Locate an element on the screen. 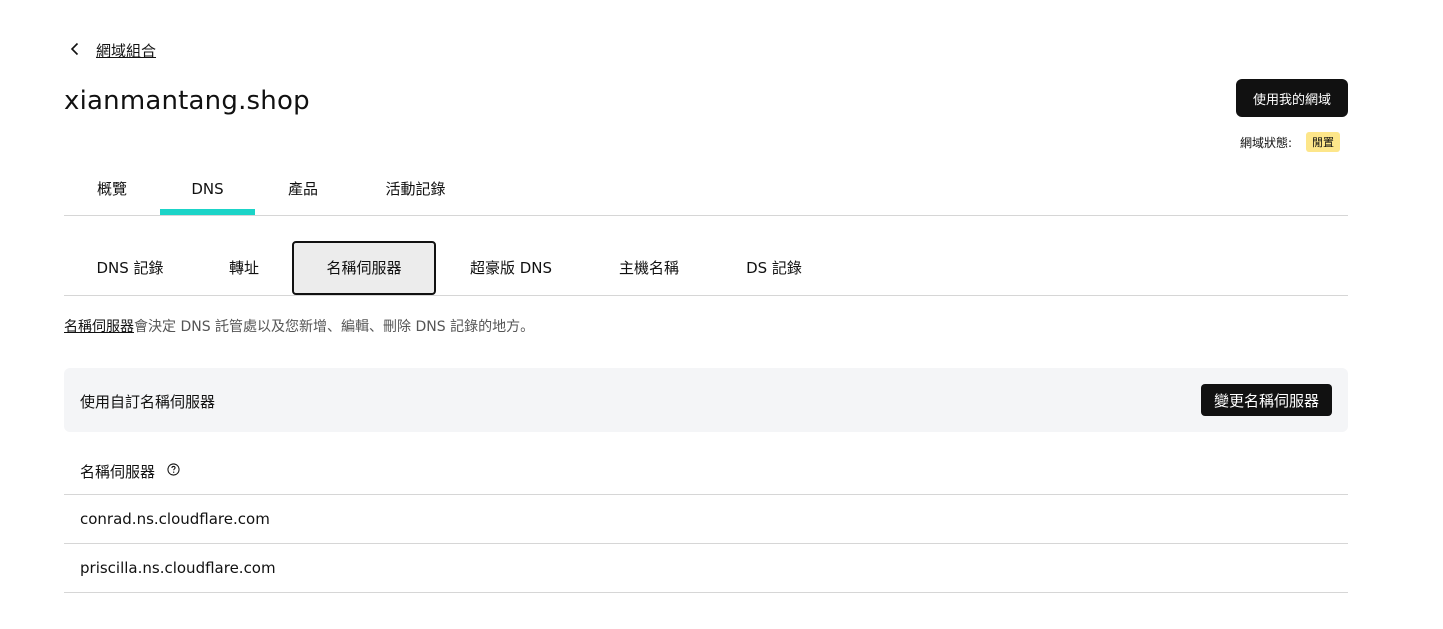  subtab-nameservers: 名稱伺服器 is located at coordinates (364, 268).